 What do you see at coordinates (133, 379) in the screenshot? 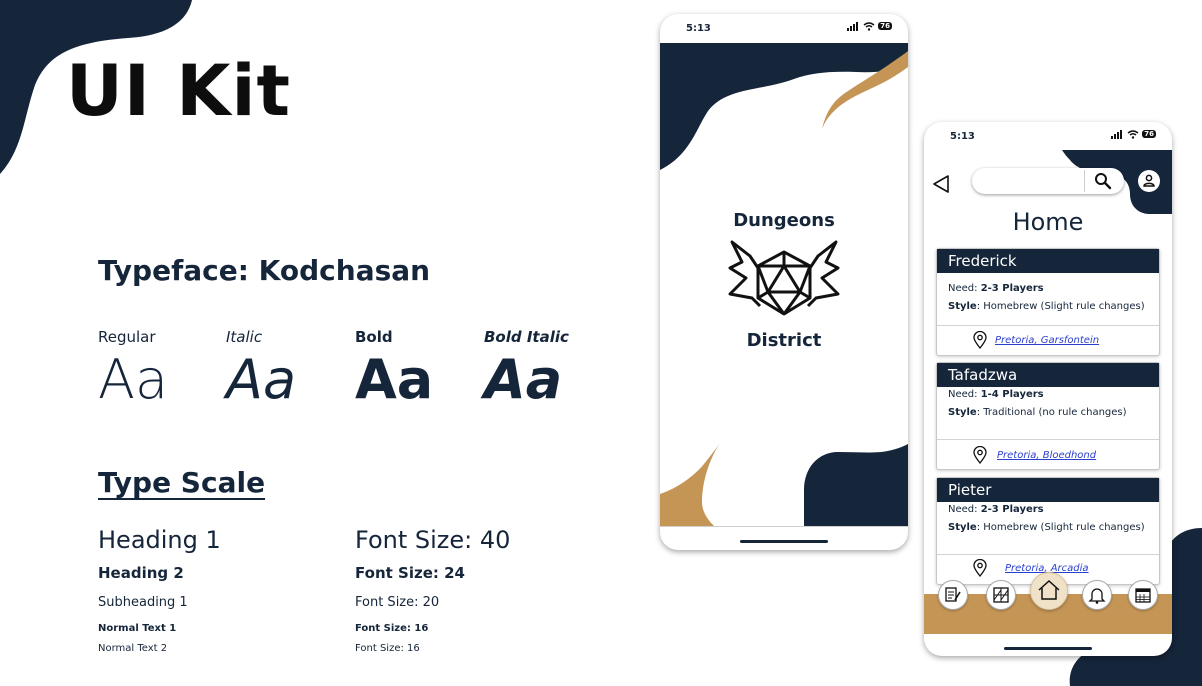
I see `style-sample-regular: Aa` at bounding box center [133, 379].